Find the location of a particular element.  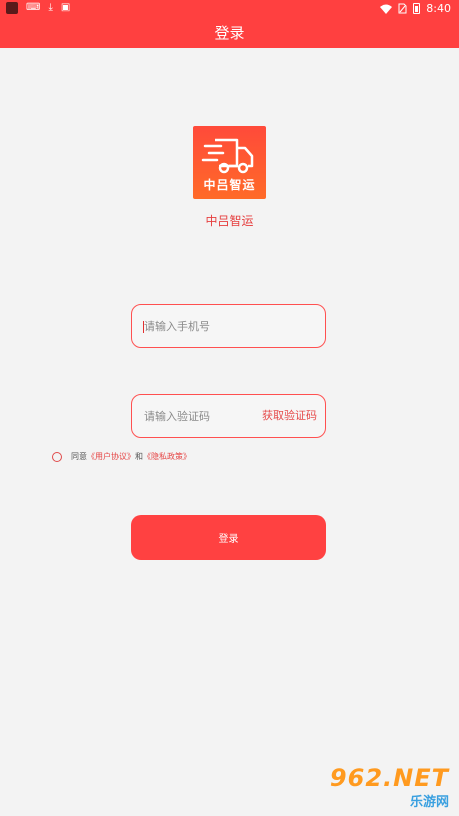

agree-conjunction: 和 is located at coordinates (139, 456).